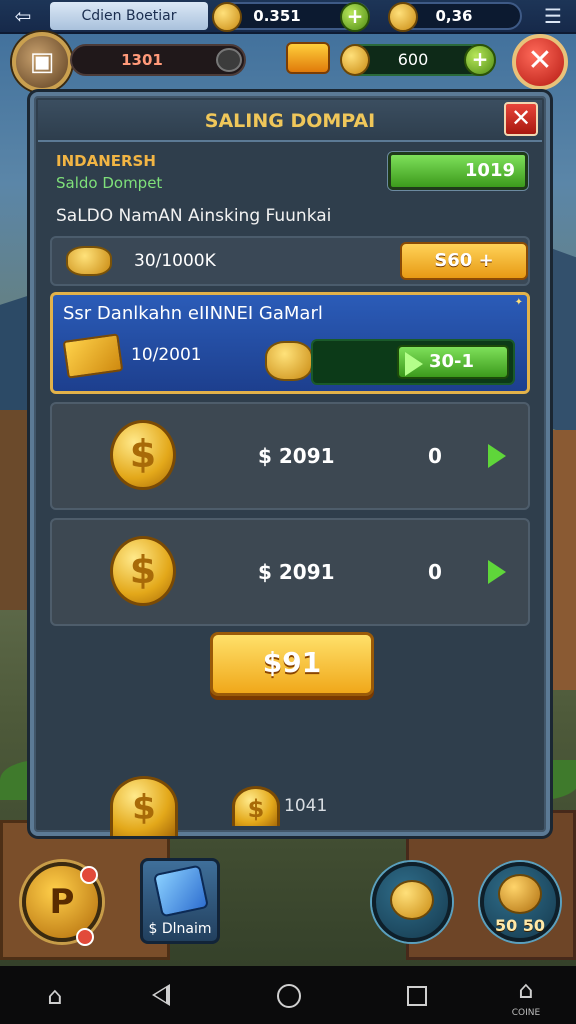  Describe the element at coordinates (194, 216) in the screenshot. I see `section-heading: SaLDO NamAN Ainsking Fuunkai` at that location.